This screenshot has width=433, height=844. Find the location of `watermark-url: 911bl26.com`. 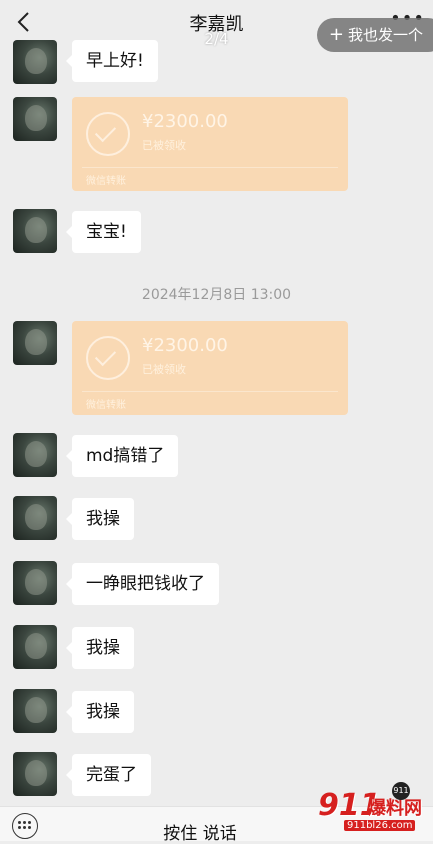

watermark-url: 911bl26.com is located at coordinates (380, 825).